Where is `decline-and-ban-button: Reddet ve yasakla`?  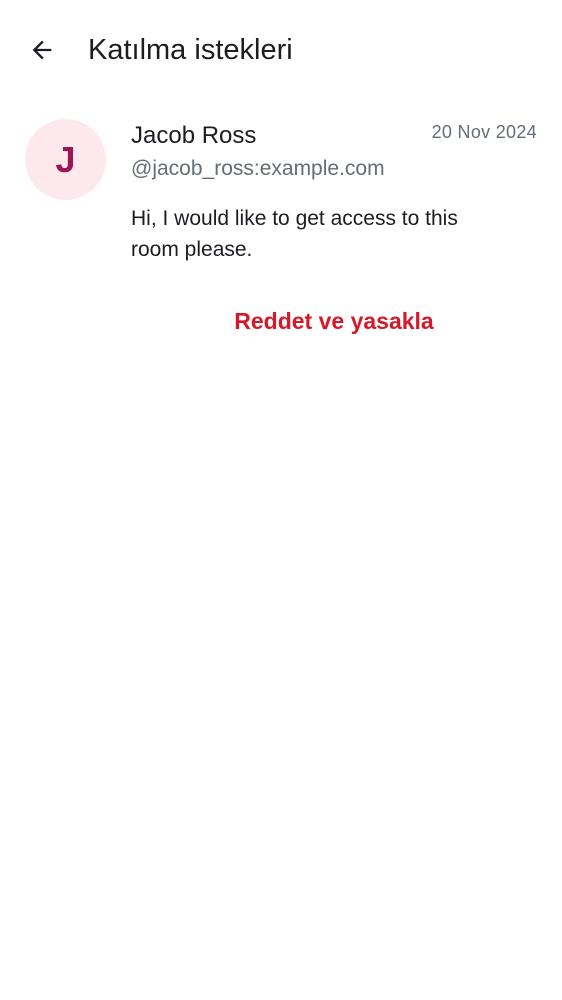
decline-and-ban-button: Reddet ve yasakla is located at coordinates (334, 321).